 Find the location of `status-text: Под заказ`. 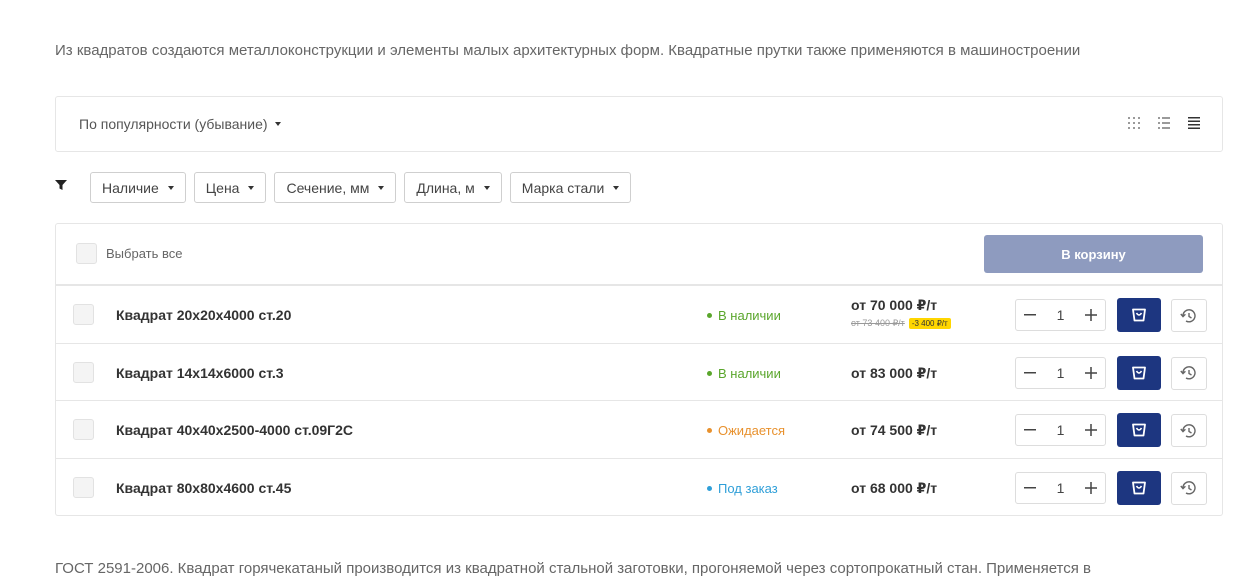

status-text: Под заказ is located at coordinates (748, 488).